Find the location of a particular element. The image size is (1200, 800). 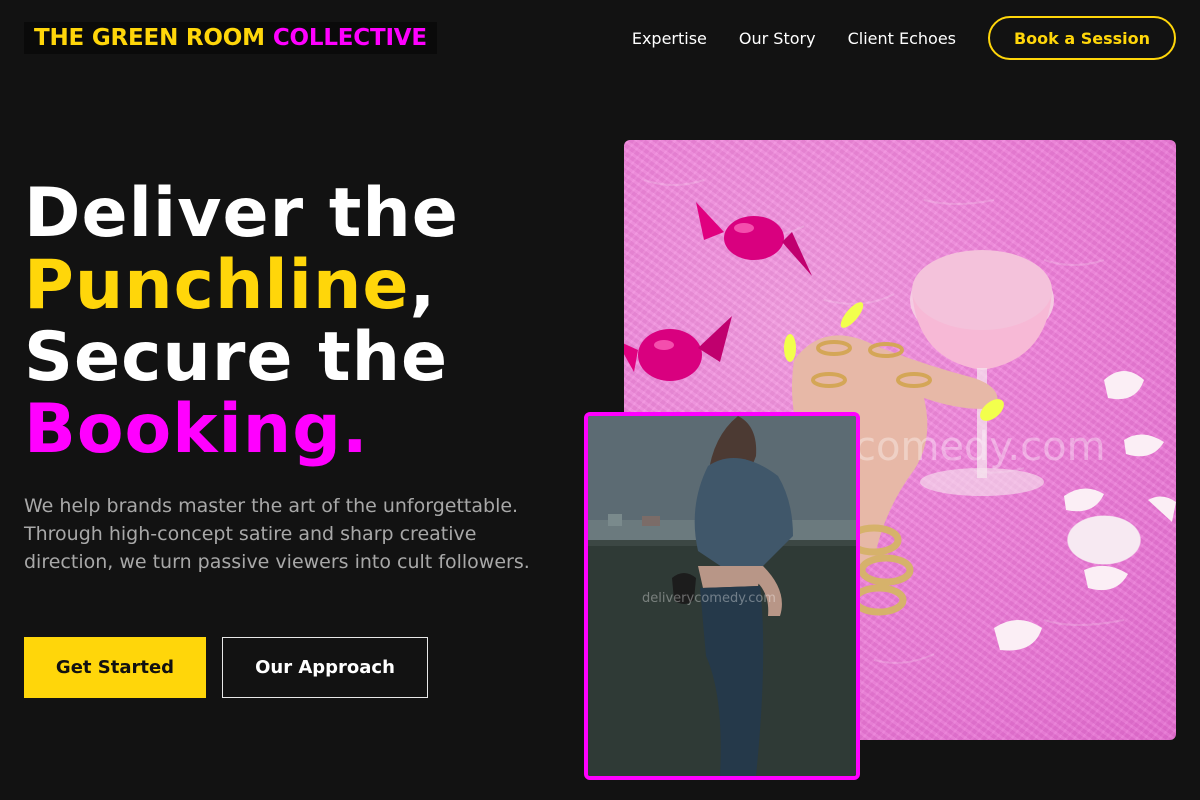

headline-punchline: Punchline is located at coordinates (217, 285).